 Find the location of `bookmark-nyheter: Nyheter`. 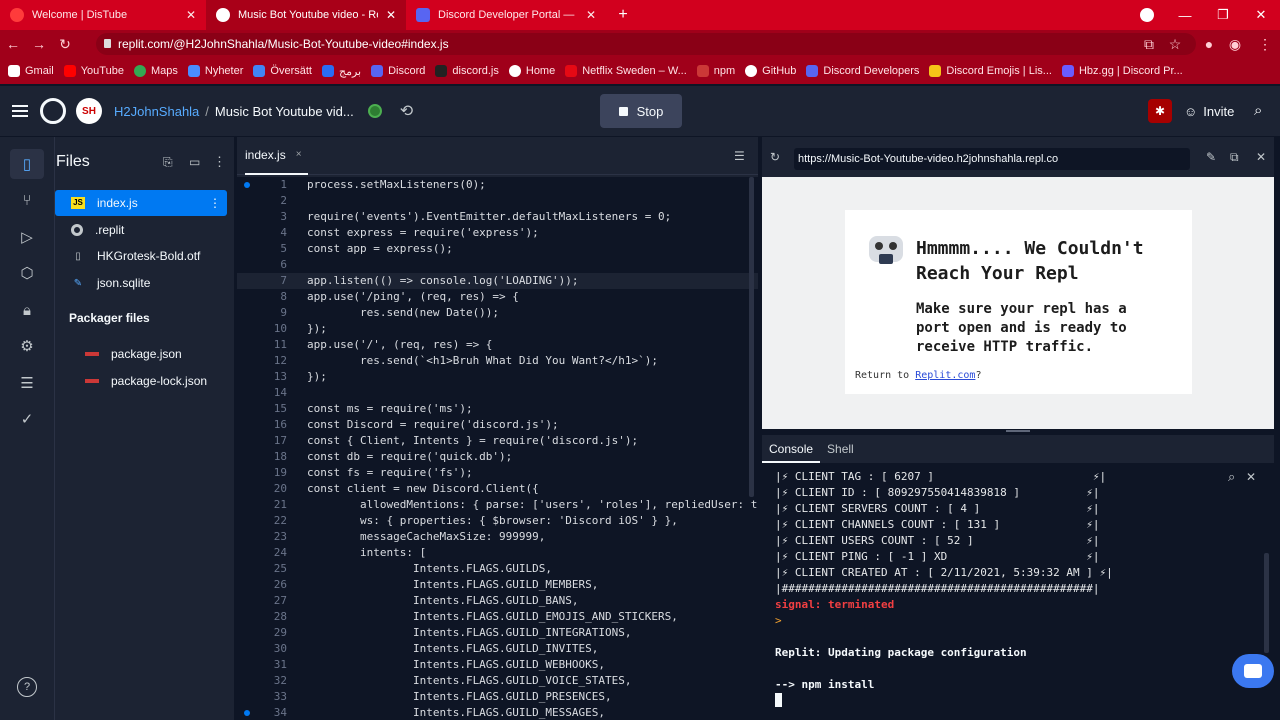

bookmark-nyheter: Nyheter is located at coordinates (215, 71).